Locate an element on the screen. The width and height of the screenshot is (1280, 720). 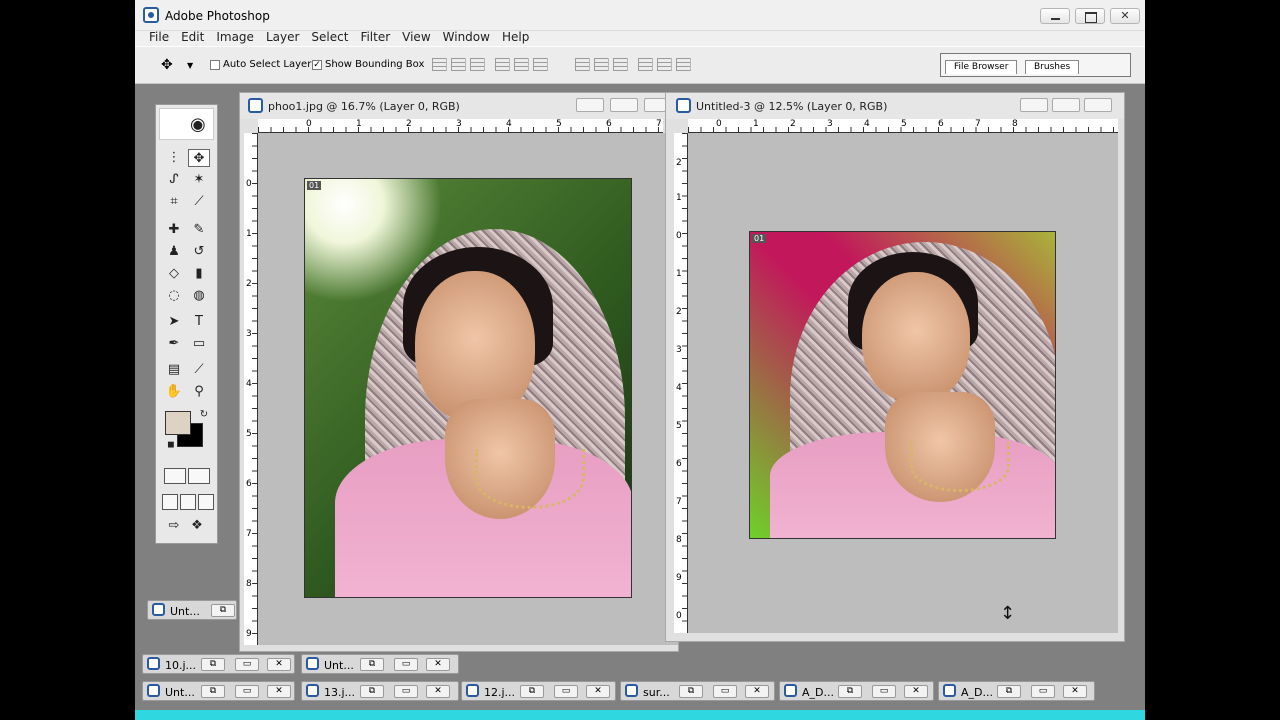
minimized-window: A_D... ⧉ ▭ ✕ is located at coordinates (1016, 691).